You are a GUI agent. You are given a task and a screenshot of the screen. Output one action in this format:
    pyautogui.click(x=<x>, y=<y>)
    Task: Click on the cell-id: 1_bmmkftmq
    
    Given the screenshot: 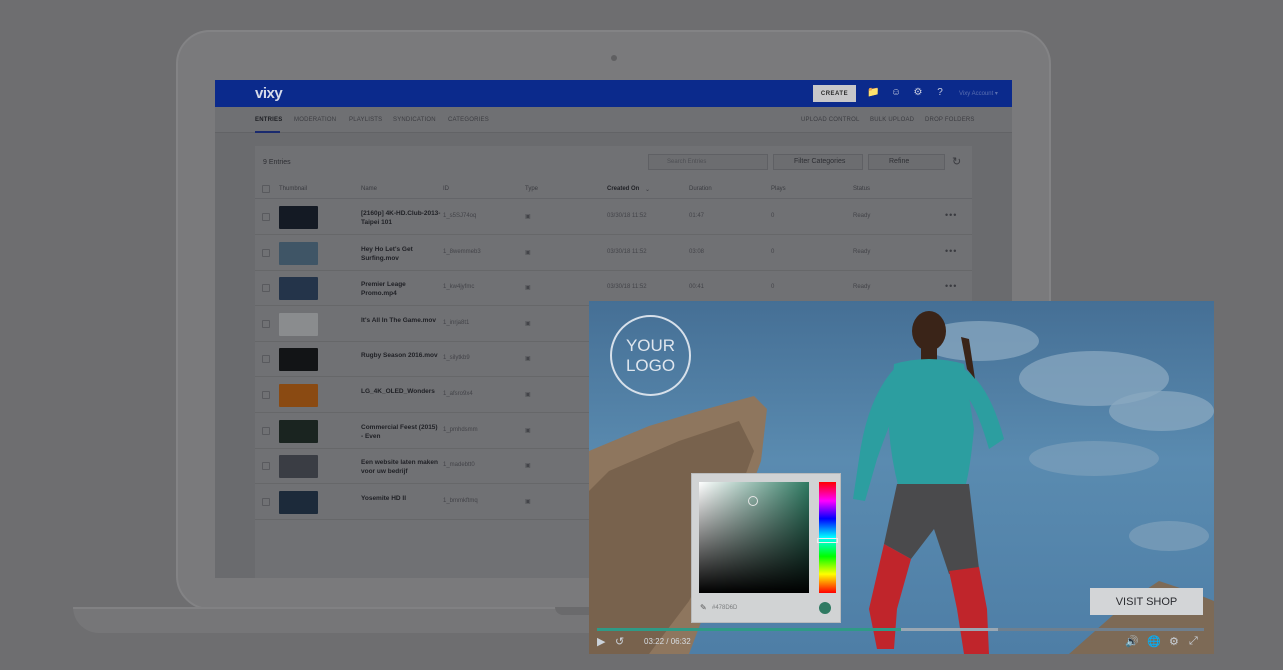 What is the action you would take?
    pyautogui.click(x=460, y=500)
    